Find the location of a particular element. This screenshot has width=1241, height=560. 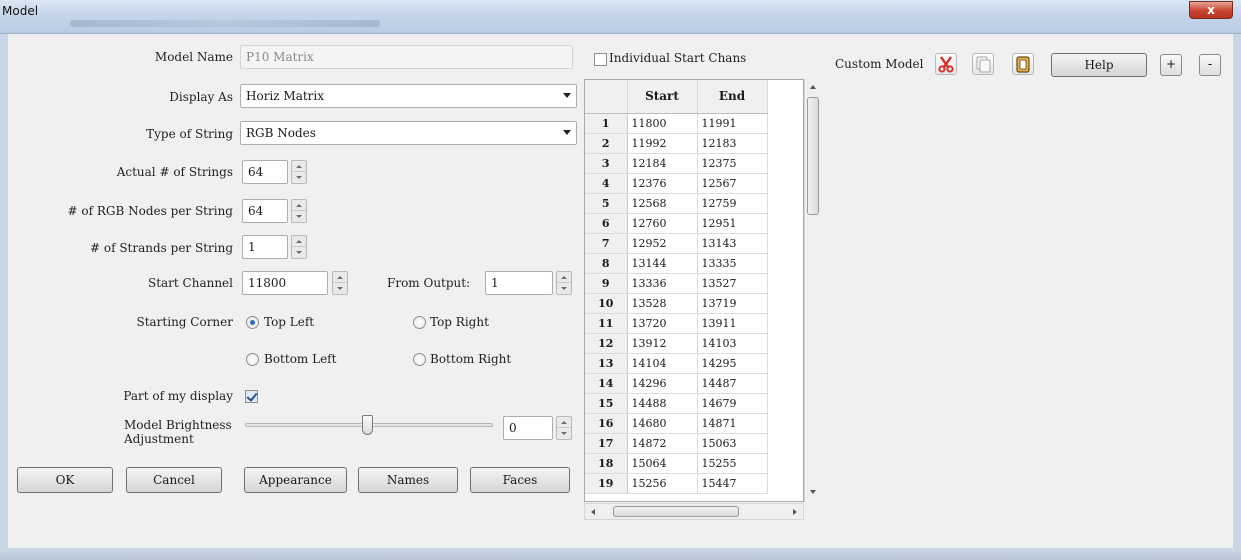

table-row: 18 15064 15255 is located at coordinates (676, 463).